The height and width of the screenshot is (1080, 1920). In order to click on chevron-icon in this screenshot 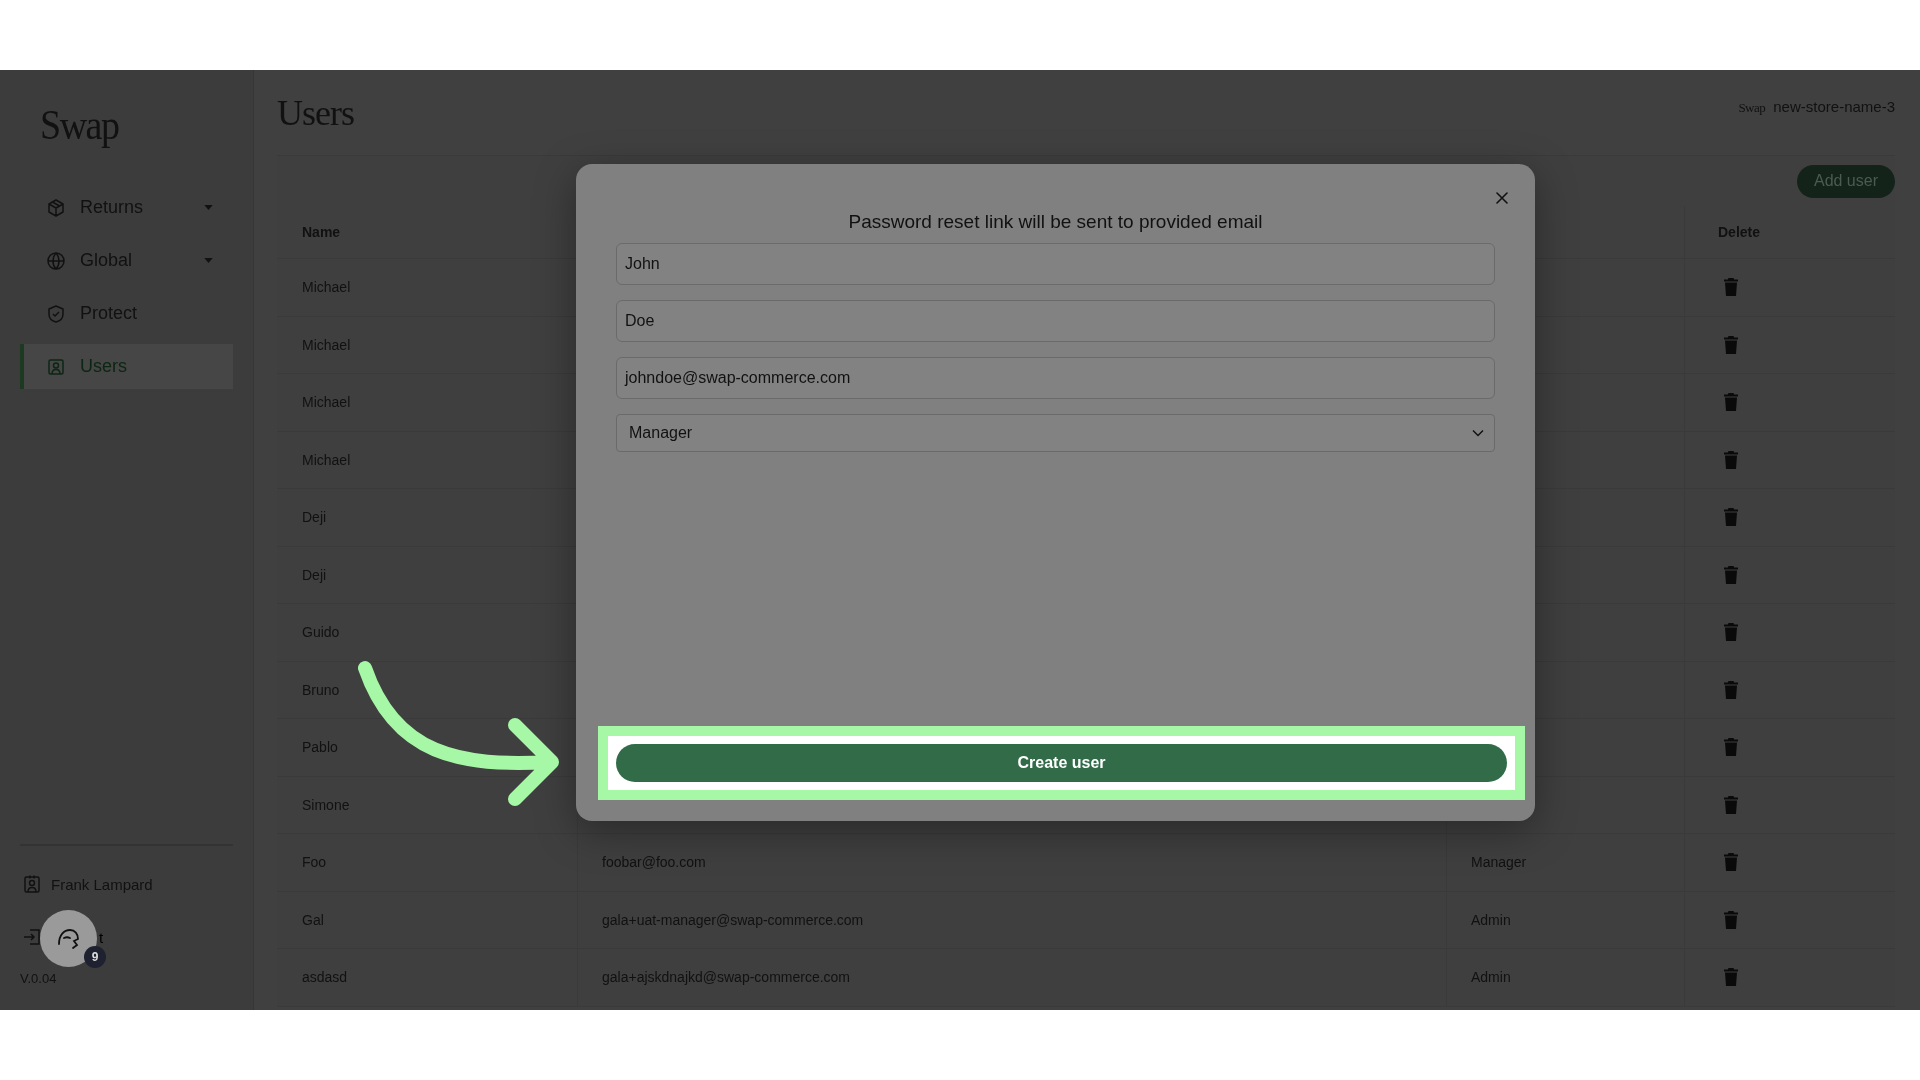, I will do `click(1478, 433)`.